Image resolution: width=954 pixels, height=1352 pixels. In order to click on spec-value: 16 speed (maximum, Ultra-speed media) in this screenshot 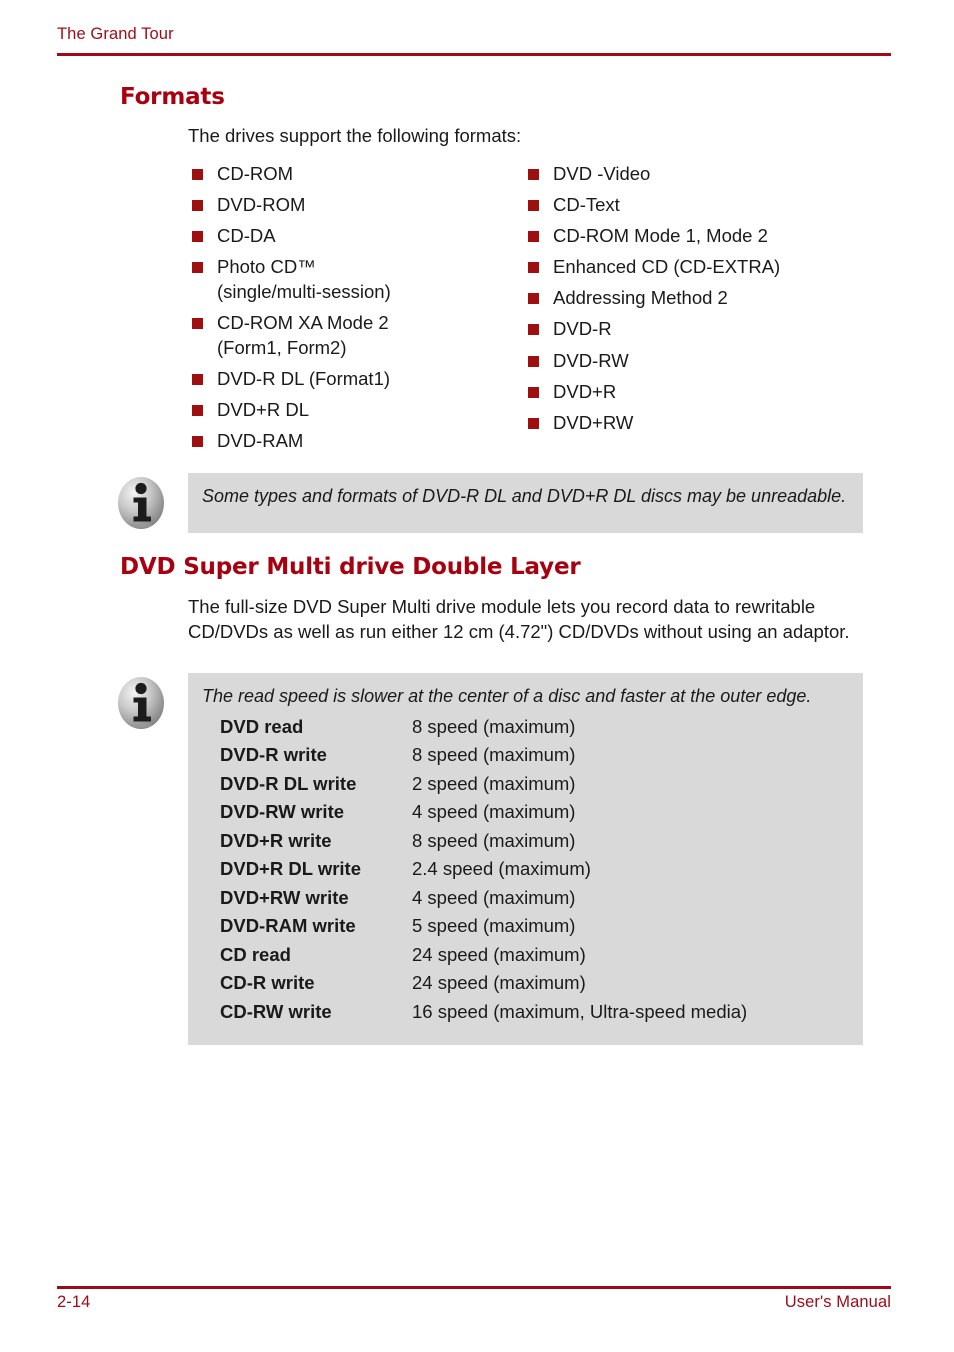, I will do `click(580, 1011)`.